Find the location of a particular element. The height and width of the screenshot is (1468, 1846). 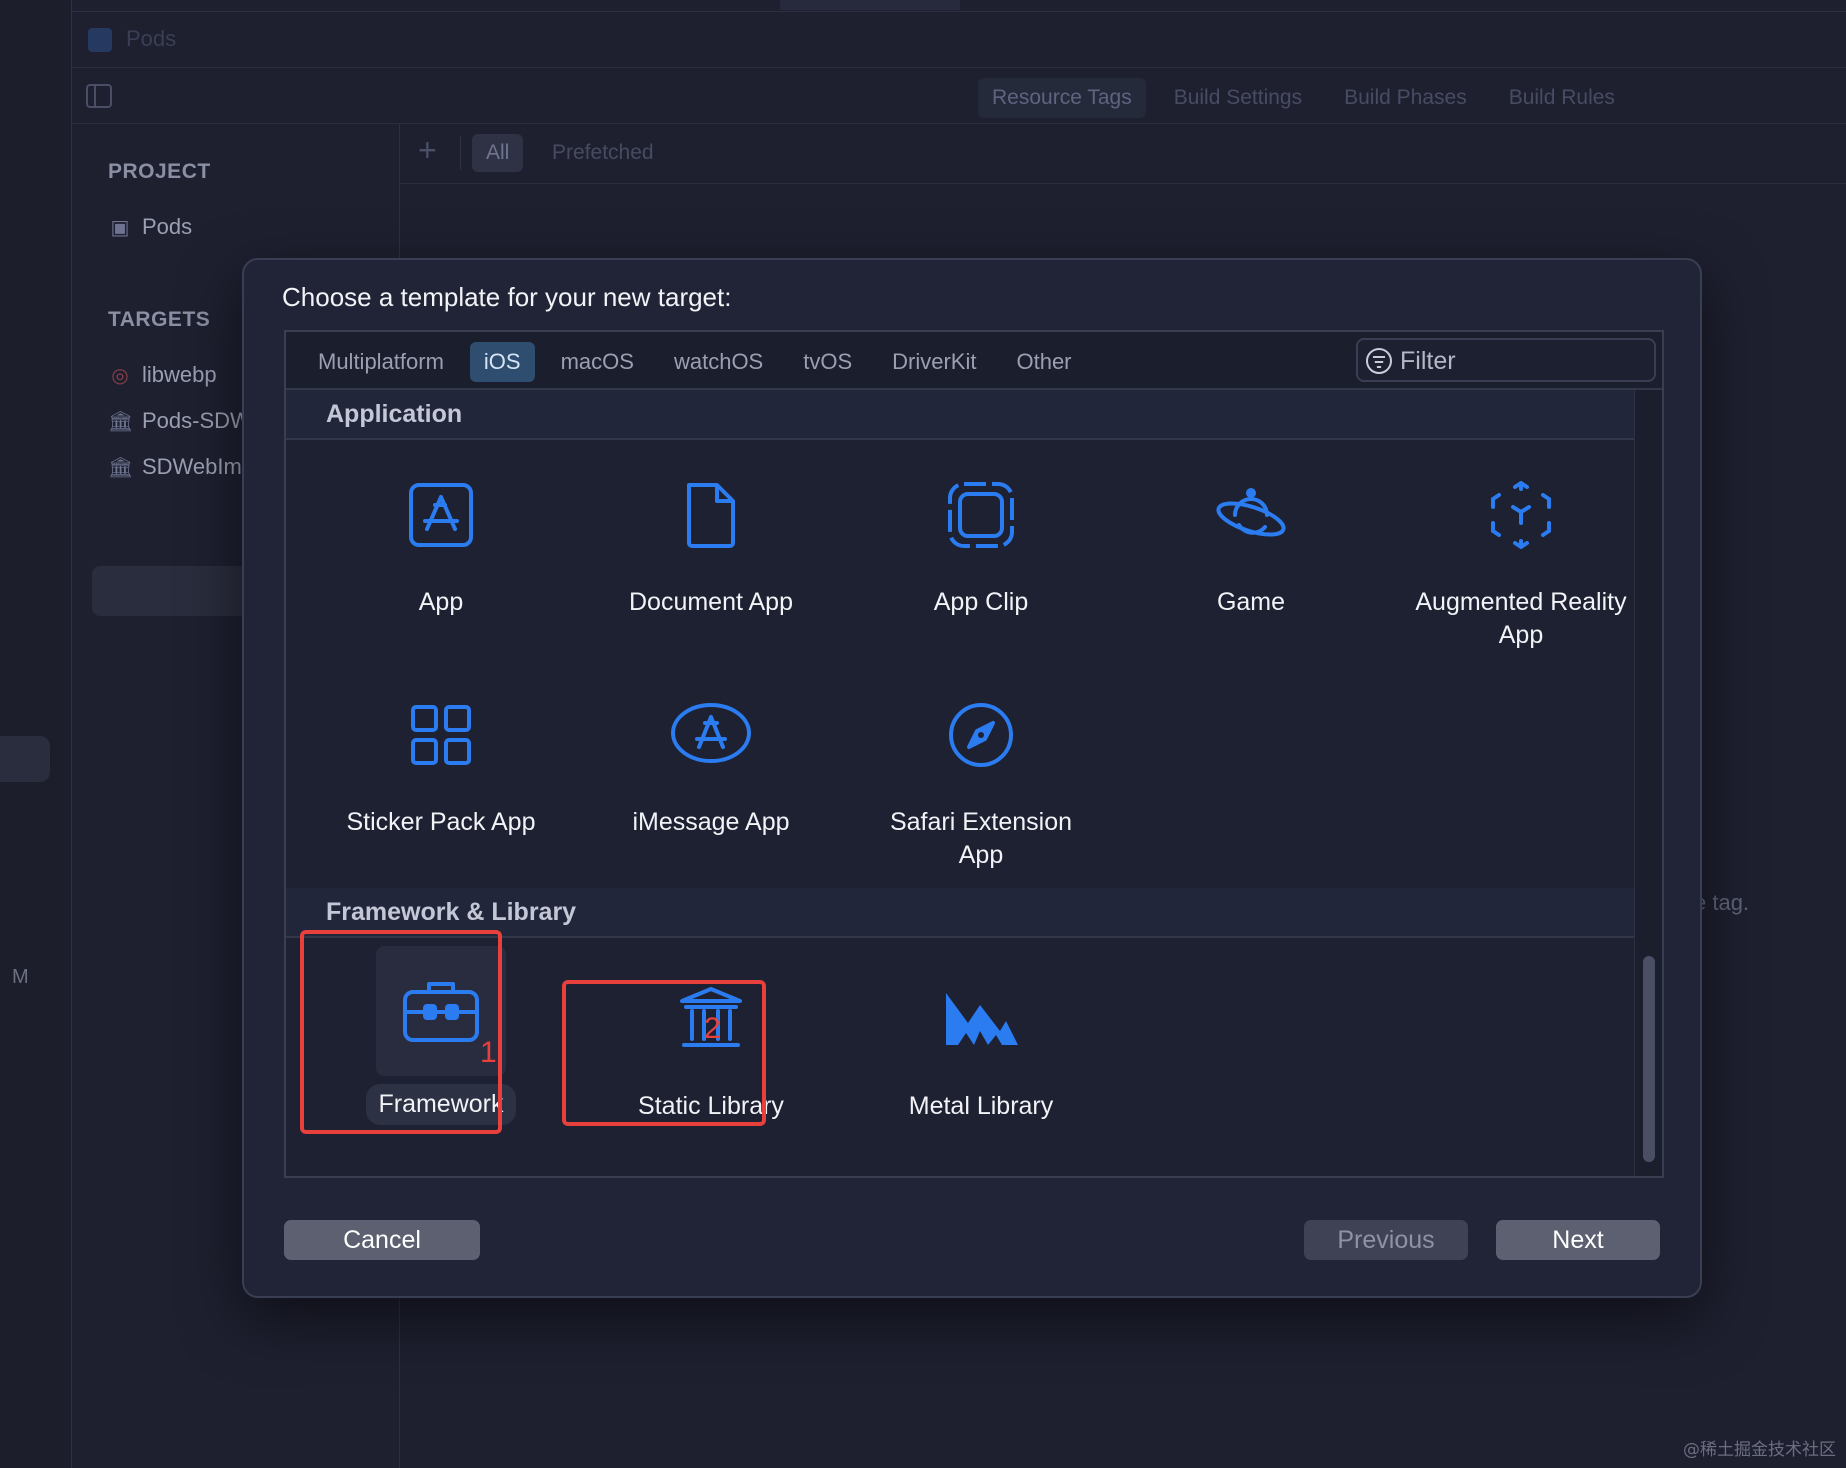

template-app-clip: App Clip is located at coordinates (981, 539).